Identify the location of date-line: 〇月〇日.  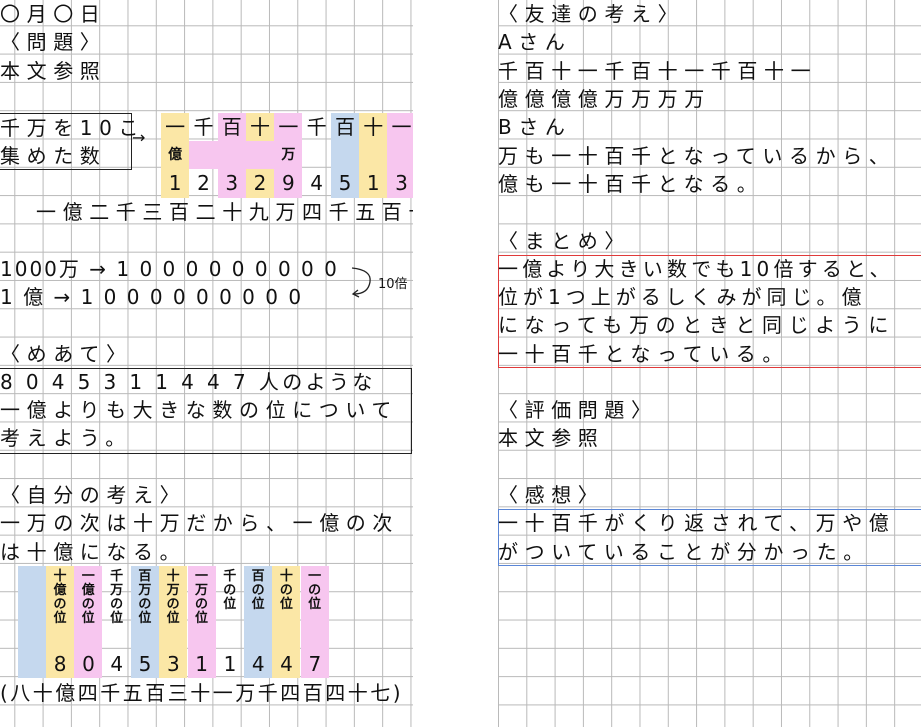
(53, 14).